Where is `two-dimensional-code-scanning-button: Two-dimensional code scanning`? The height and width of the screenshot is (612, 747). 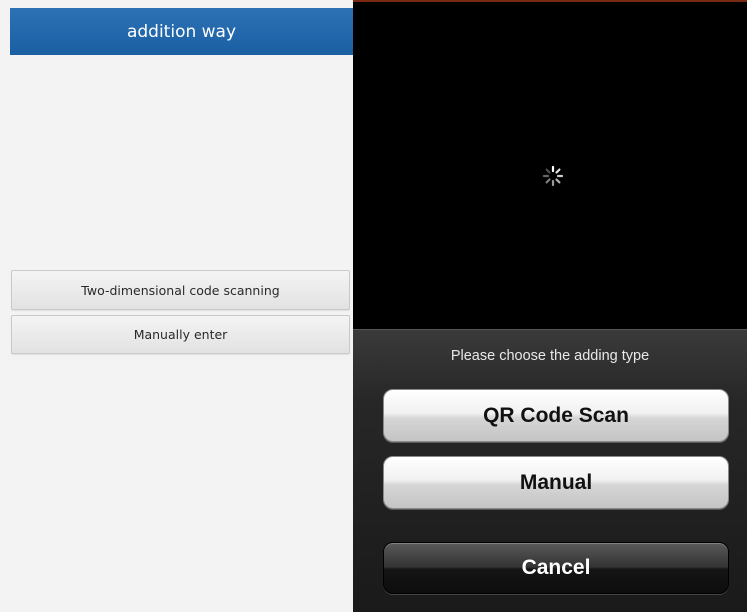
two-dimensional-code-scanning-button: Two-dimensional code scanning is located at coordinates (180, 290).